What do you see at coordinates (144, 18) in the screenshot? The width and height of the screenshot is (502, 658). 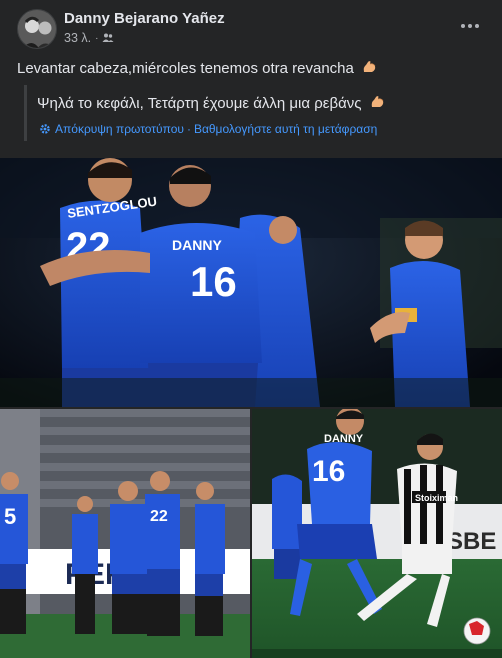 I see `author-name: Danny Bejarano Yañez` at bounding box center [144, 18].